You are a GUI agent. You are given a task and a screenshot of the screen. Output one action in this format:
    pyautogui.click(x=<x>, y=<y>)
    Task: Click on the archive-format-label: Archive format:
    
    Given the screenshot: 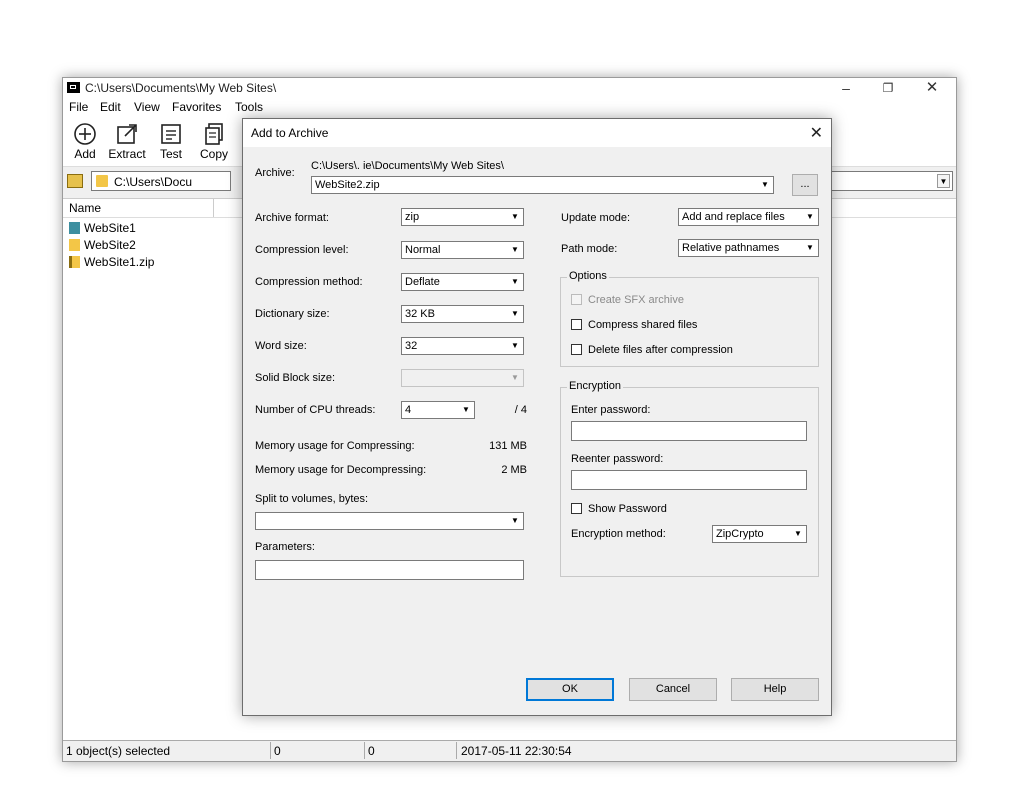 What is the action you would take?
    pyautogui.click(x=292, y=218)
    